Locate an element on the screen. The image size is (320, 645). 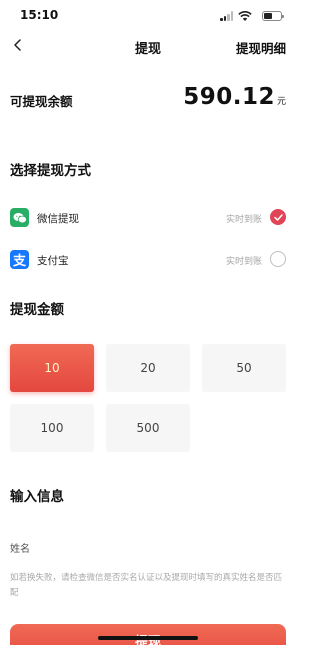
status-icons is located at coordinates (248, 16).